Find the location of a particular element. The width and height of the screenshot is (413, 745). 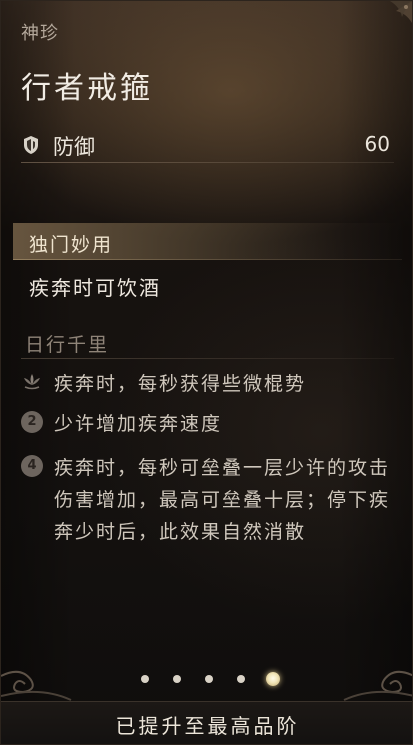

lotus-icon is located at coordinates (32, 382).